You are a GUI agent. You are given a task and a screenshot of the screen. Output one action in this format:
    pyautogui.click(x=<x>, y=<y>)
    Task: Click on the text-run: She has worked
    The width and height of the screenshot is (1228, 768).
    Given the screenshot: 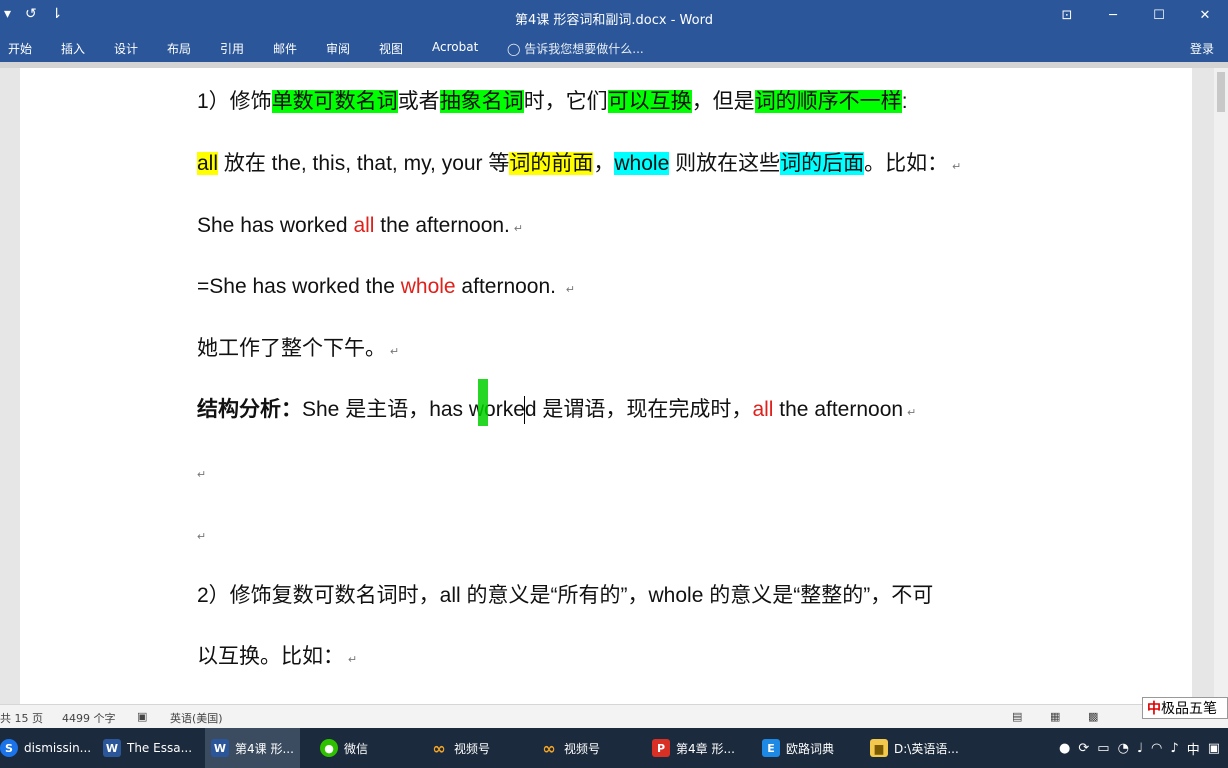 What is the action you would take?
    pyautogui.click(x=275, y=225)
    